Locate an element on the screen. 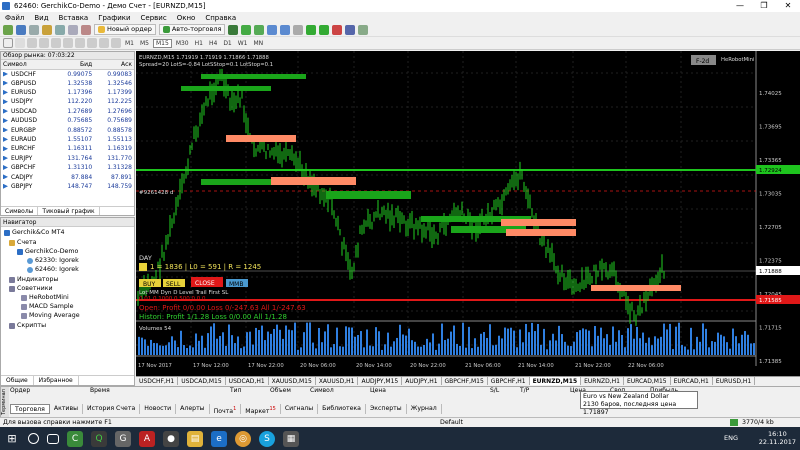 This screenshot has height=450, width=800. terminal-tab: Почта1 is located at coordinates (226, 409).